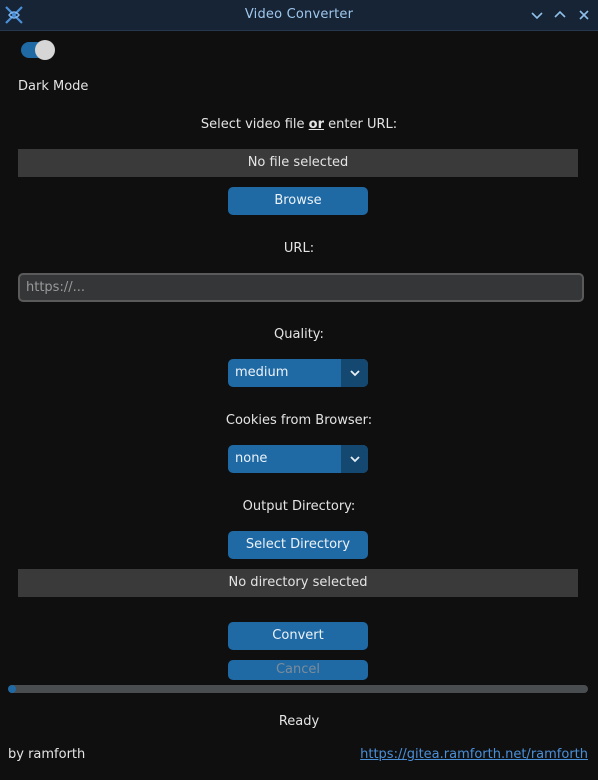  I want to click on directory-status: No directory selected, so click(298, 583).